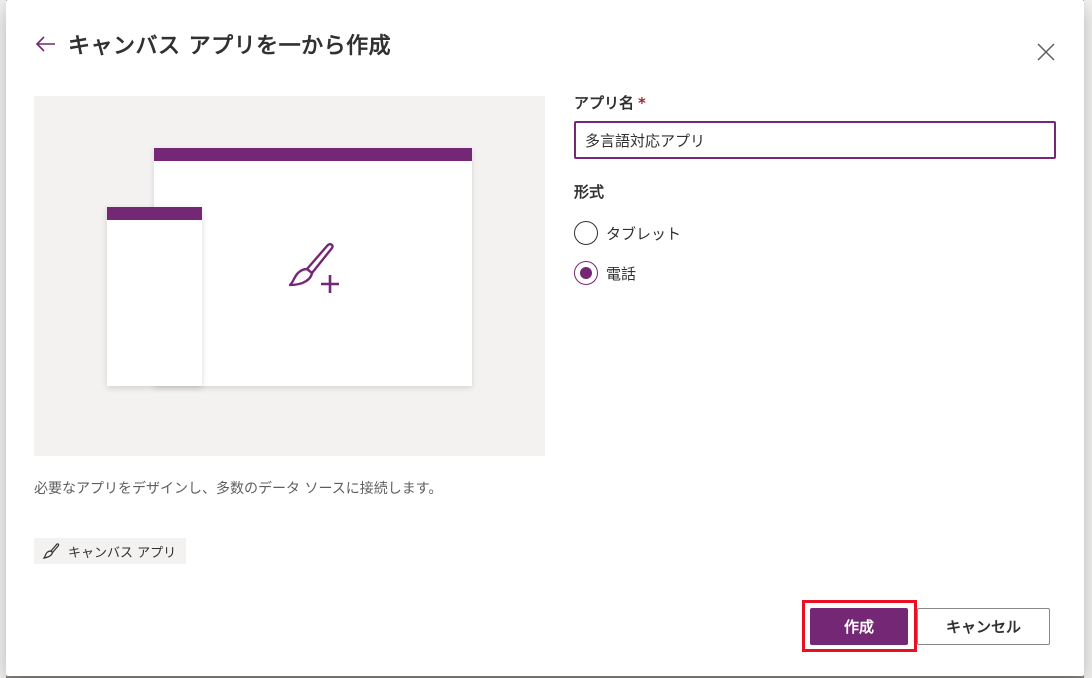 The width and height of the screenshot is (1092, 678). Describe the element at coordinates (586, 233) in the screenshot. I see `radio-circle` at that location.